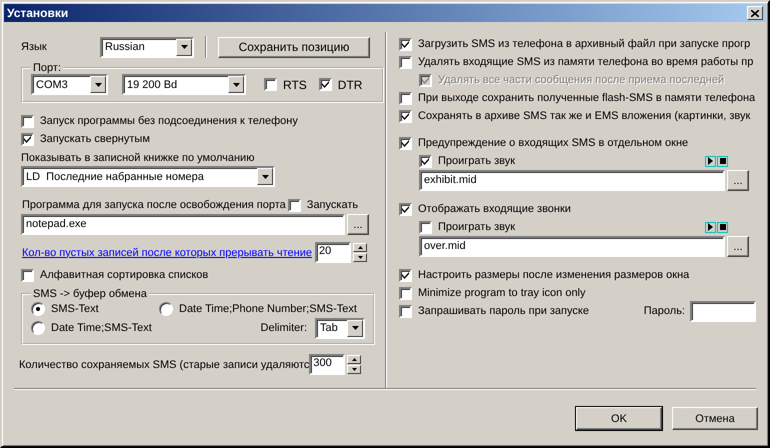 This screenshot has width=770, height=448. I want to click on password-field, so click(723, 311).